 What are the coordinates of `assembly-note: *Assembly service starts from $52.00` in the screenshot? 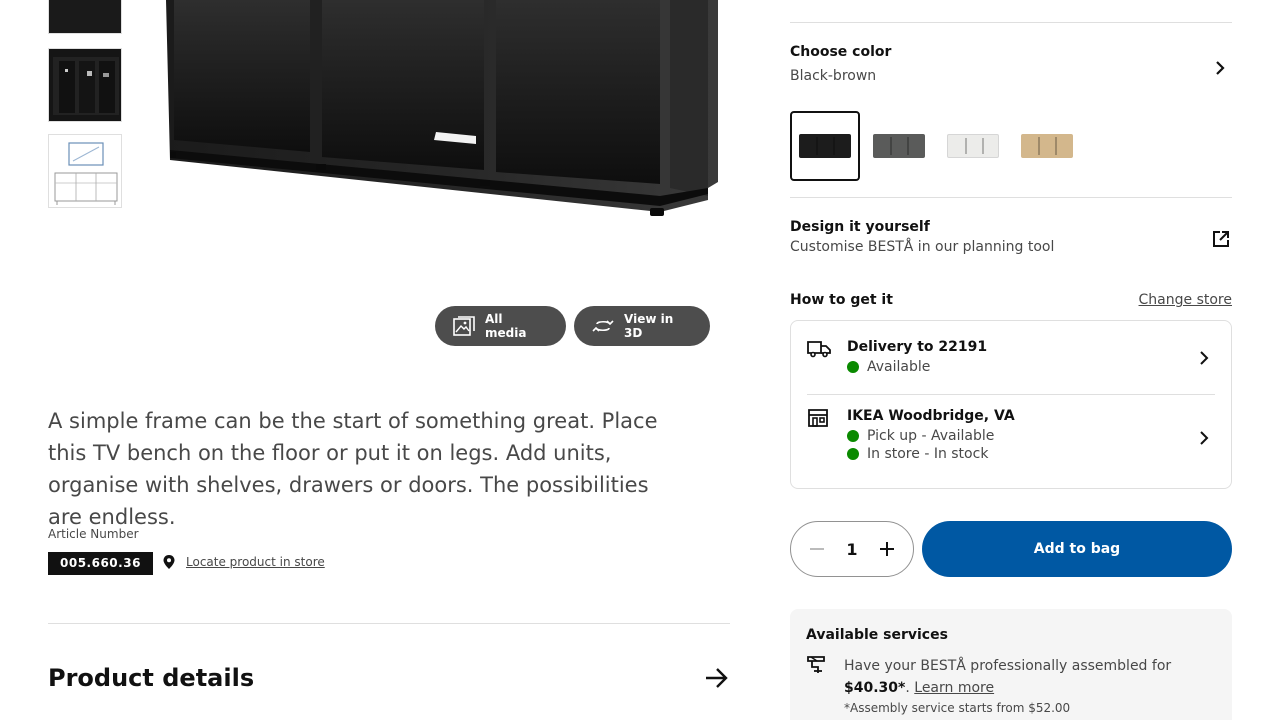 It's located at (957, 708).